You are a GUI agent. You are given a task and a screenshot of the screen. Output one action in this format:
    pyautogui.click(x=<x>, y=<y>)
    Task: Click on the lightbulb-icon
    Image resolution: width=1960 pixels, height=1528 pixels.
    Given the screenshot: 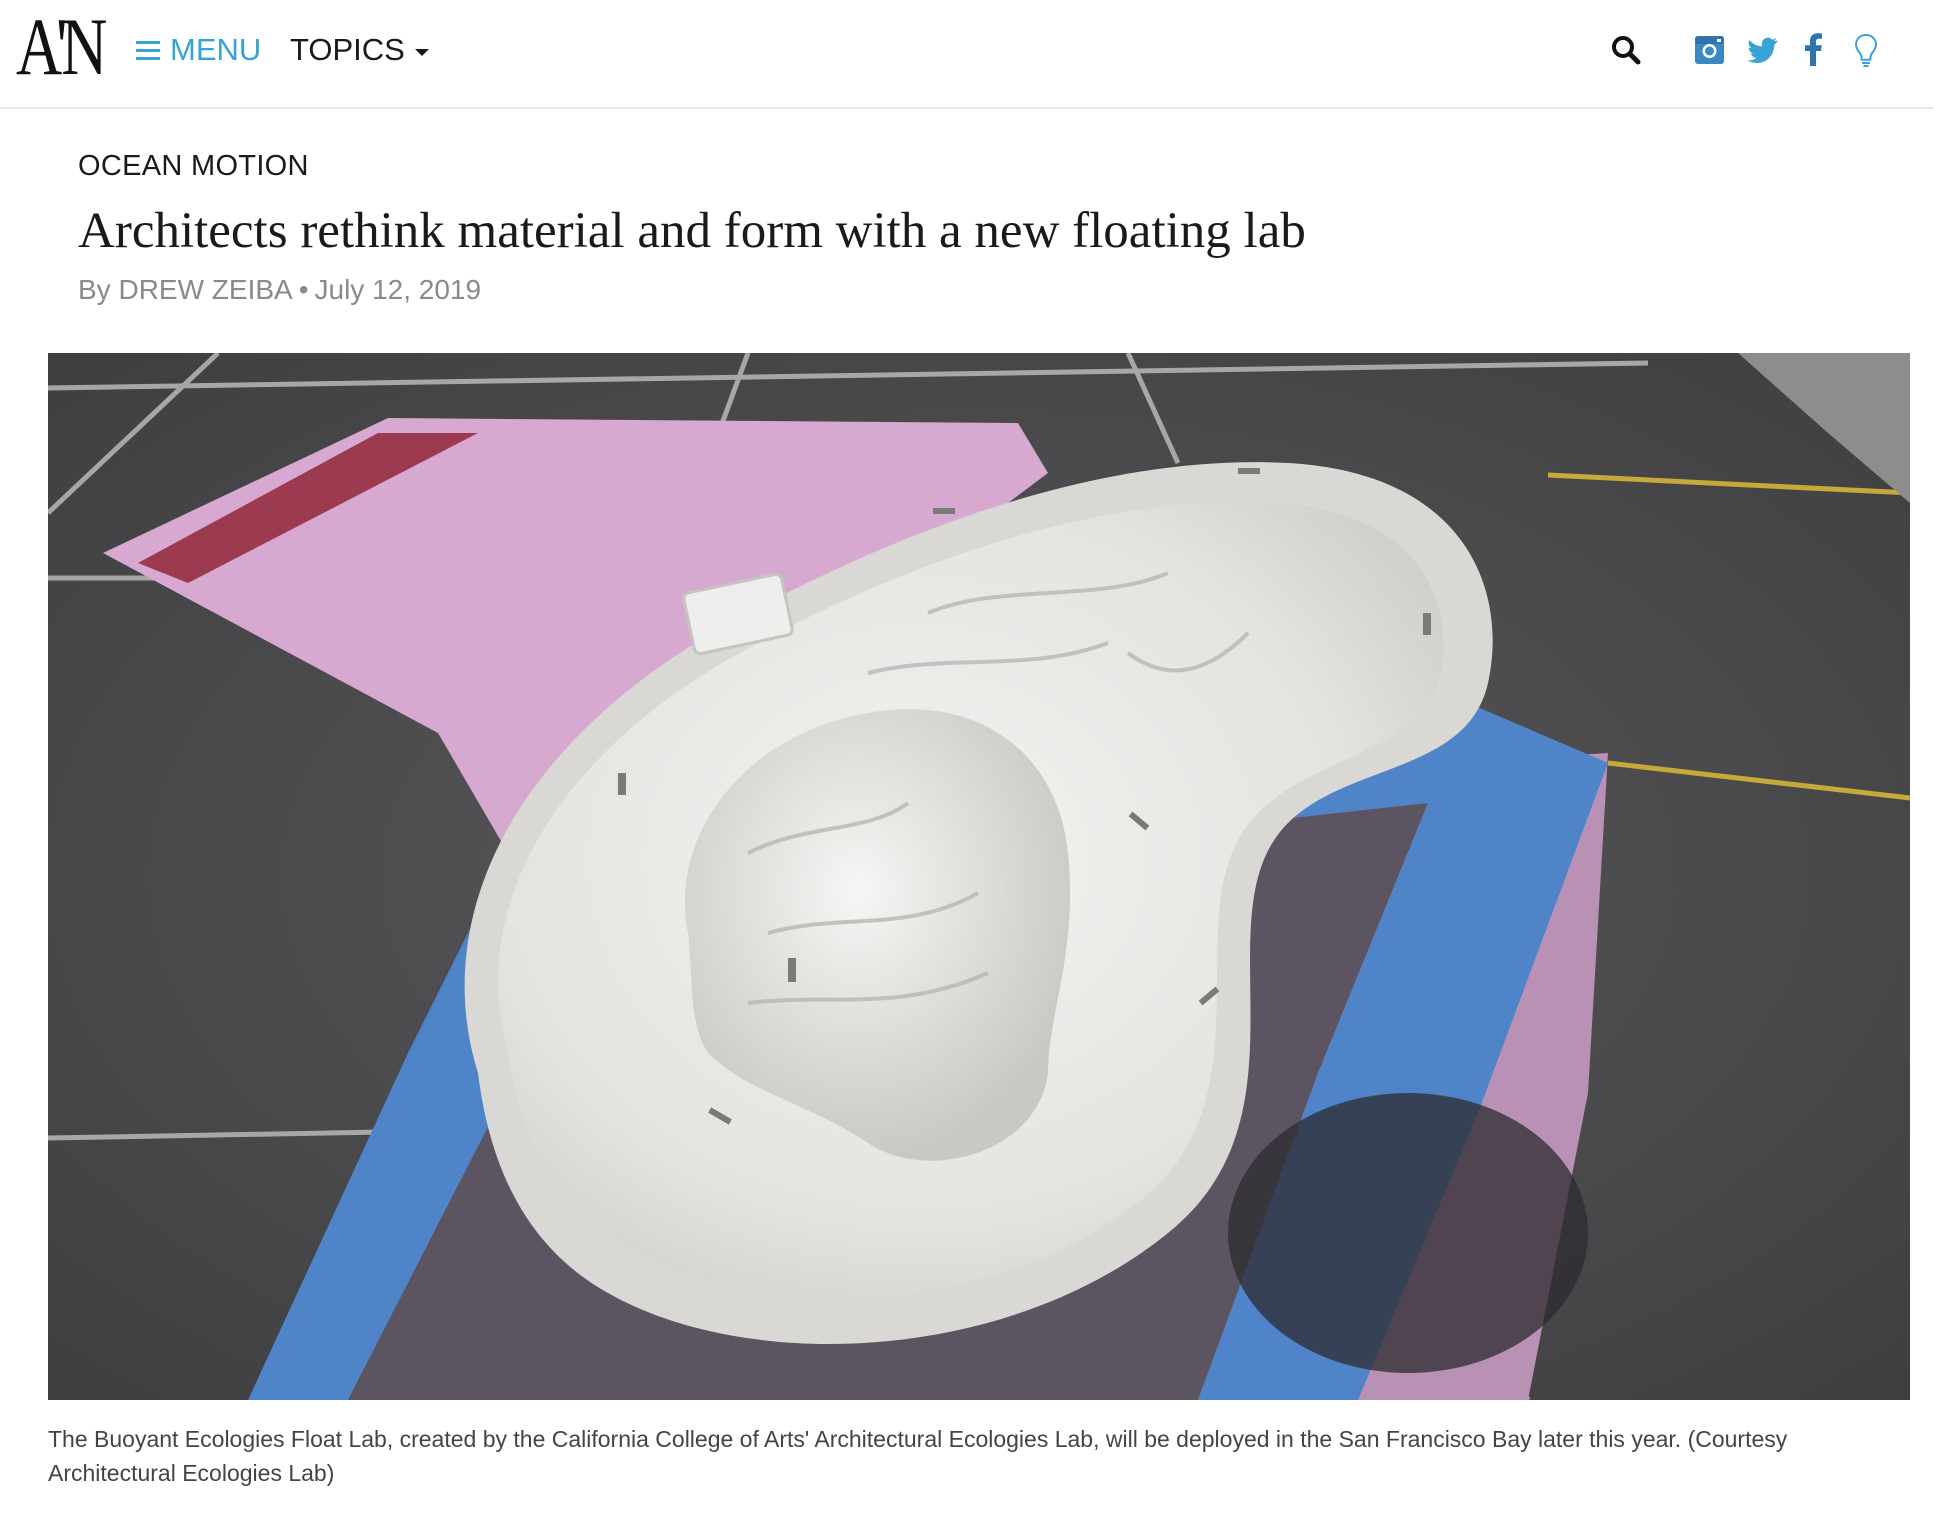 What is the action you would take?
    pyautogui.click(x=1866, y=50)
    